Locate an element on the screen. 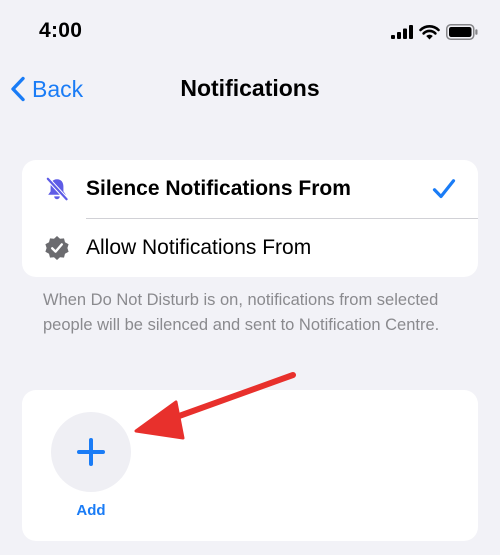 The image size is (500, 555). bell-slash-icon is located at coordinates (57, 189).